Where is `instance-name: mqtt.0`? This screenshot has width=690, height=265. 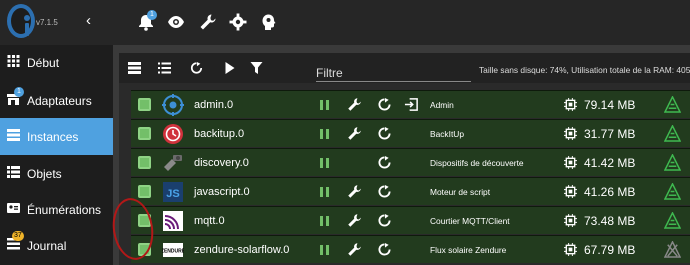 instance-name: mqtt.0 is located at coordinates (209, 221).